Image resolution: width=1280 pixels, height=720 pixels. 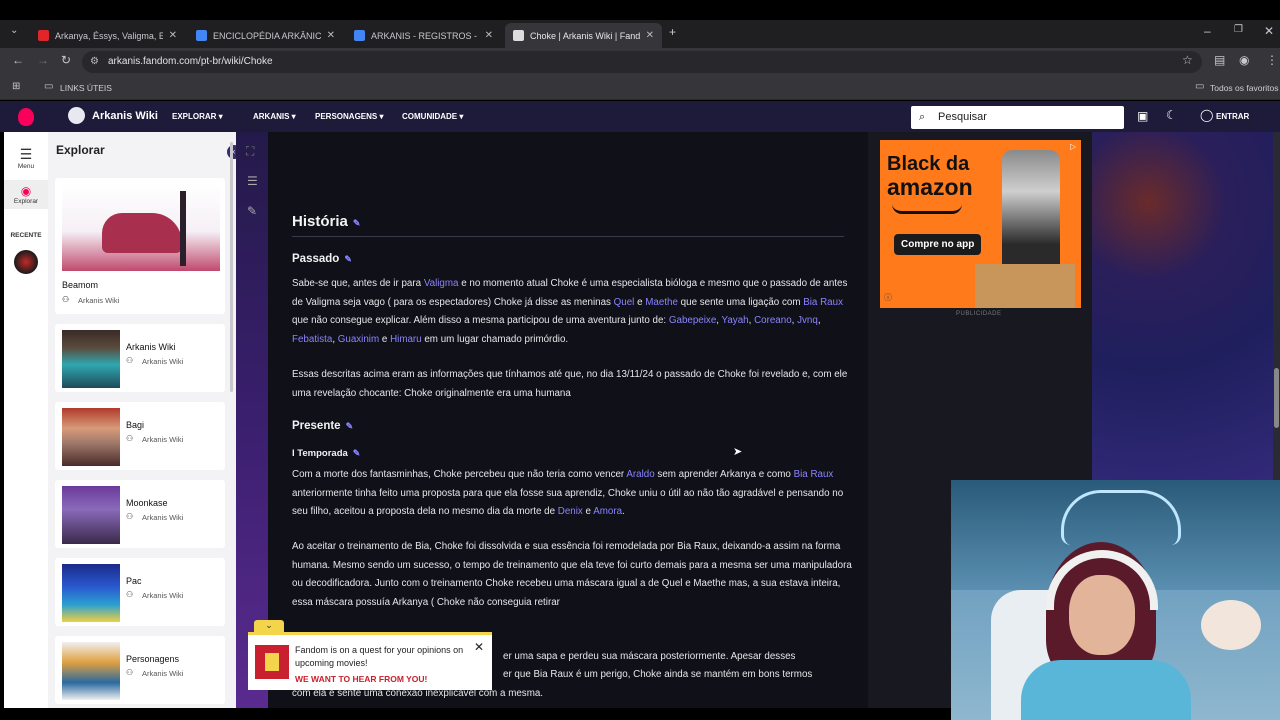 What do you see at coordinates (231, 267) in the screenshot?
I see `panel-scrollbar` at bounding box center [231, 267].